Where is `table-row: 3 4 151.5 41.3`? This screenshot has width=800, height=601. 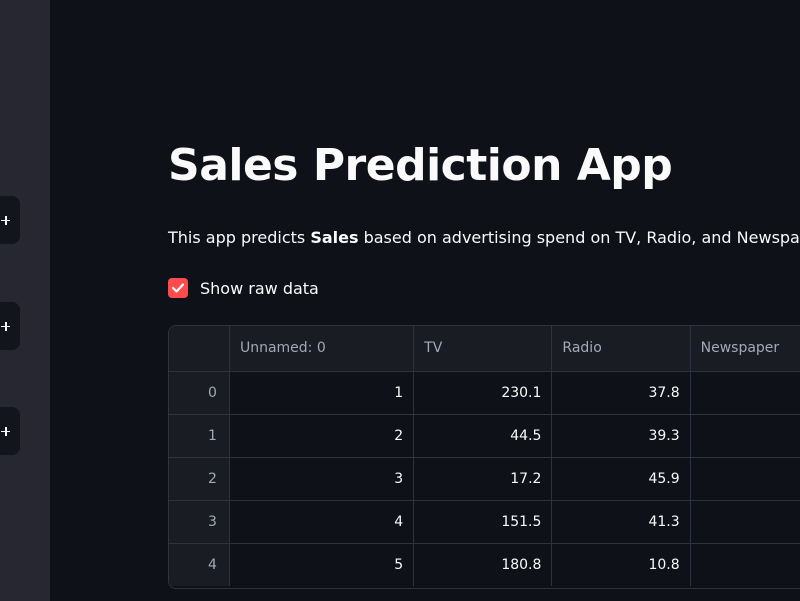
table-row: 3 4 151.5 41.3 is located at coordinates (484, 522).